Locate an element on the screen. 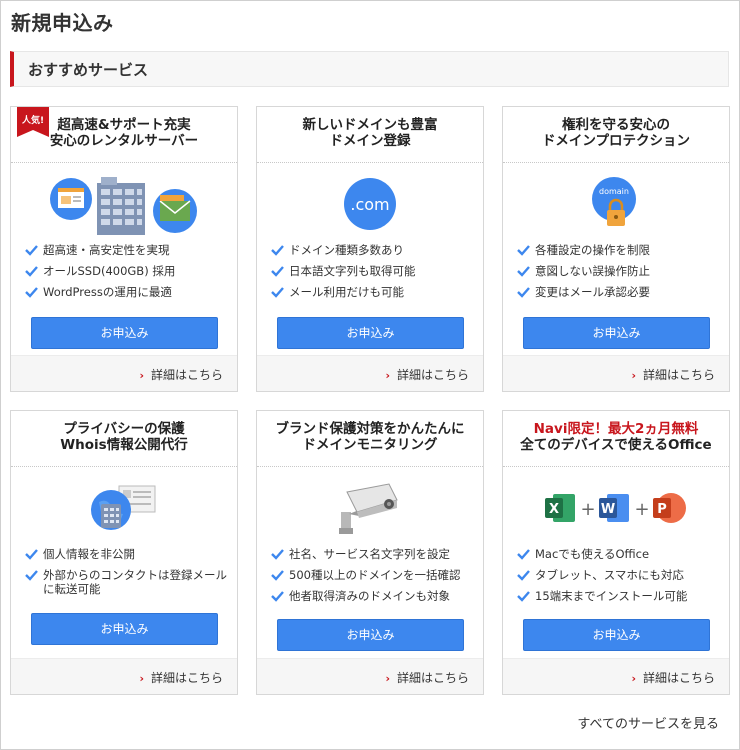  svg-text: X is located at coordinates (554, 509).